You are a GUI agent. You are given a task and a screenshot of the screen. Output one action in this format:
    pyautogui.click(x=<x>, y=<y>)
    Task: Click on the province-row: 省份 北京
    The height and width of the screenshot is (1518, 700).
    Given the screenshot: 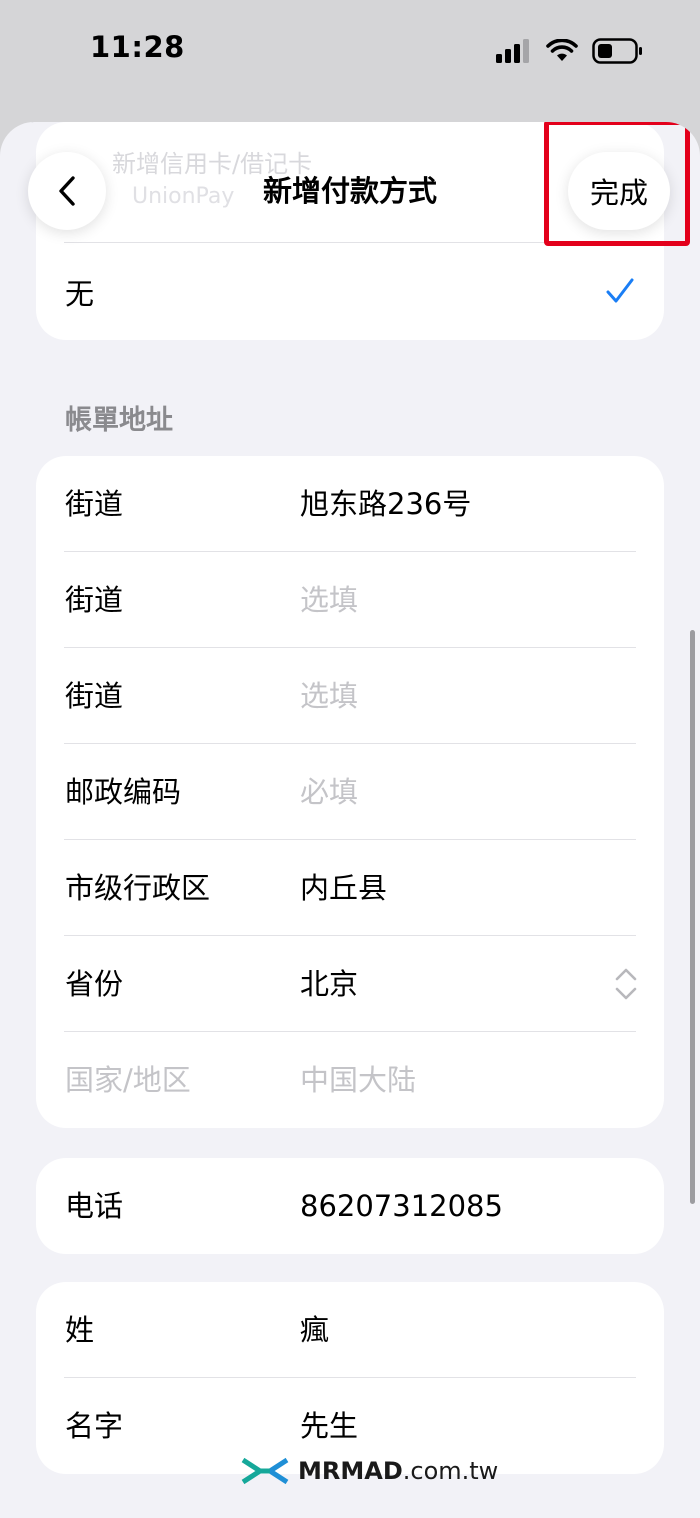 What is the action you would take?
    pyautogui.click(x=350, y=984)
    